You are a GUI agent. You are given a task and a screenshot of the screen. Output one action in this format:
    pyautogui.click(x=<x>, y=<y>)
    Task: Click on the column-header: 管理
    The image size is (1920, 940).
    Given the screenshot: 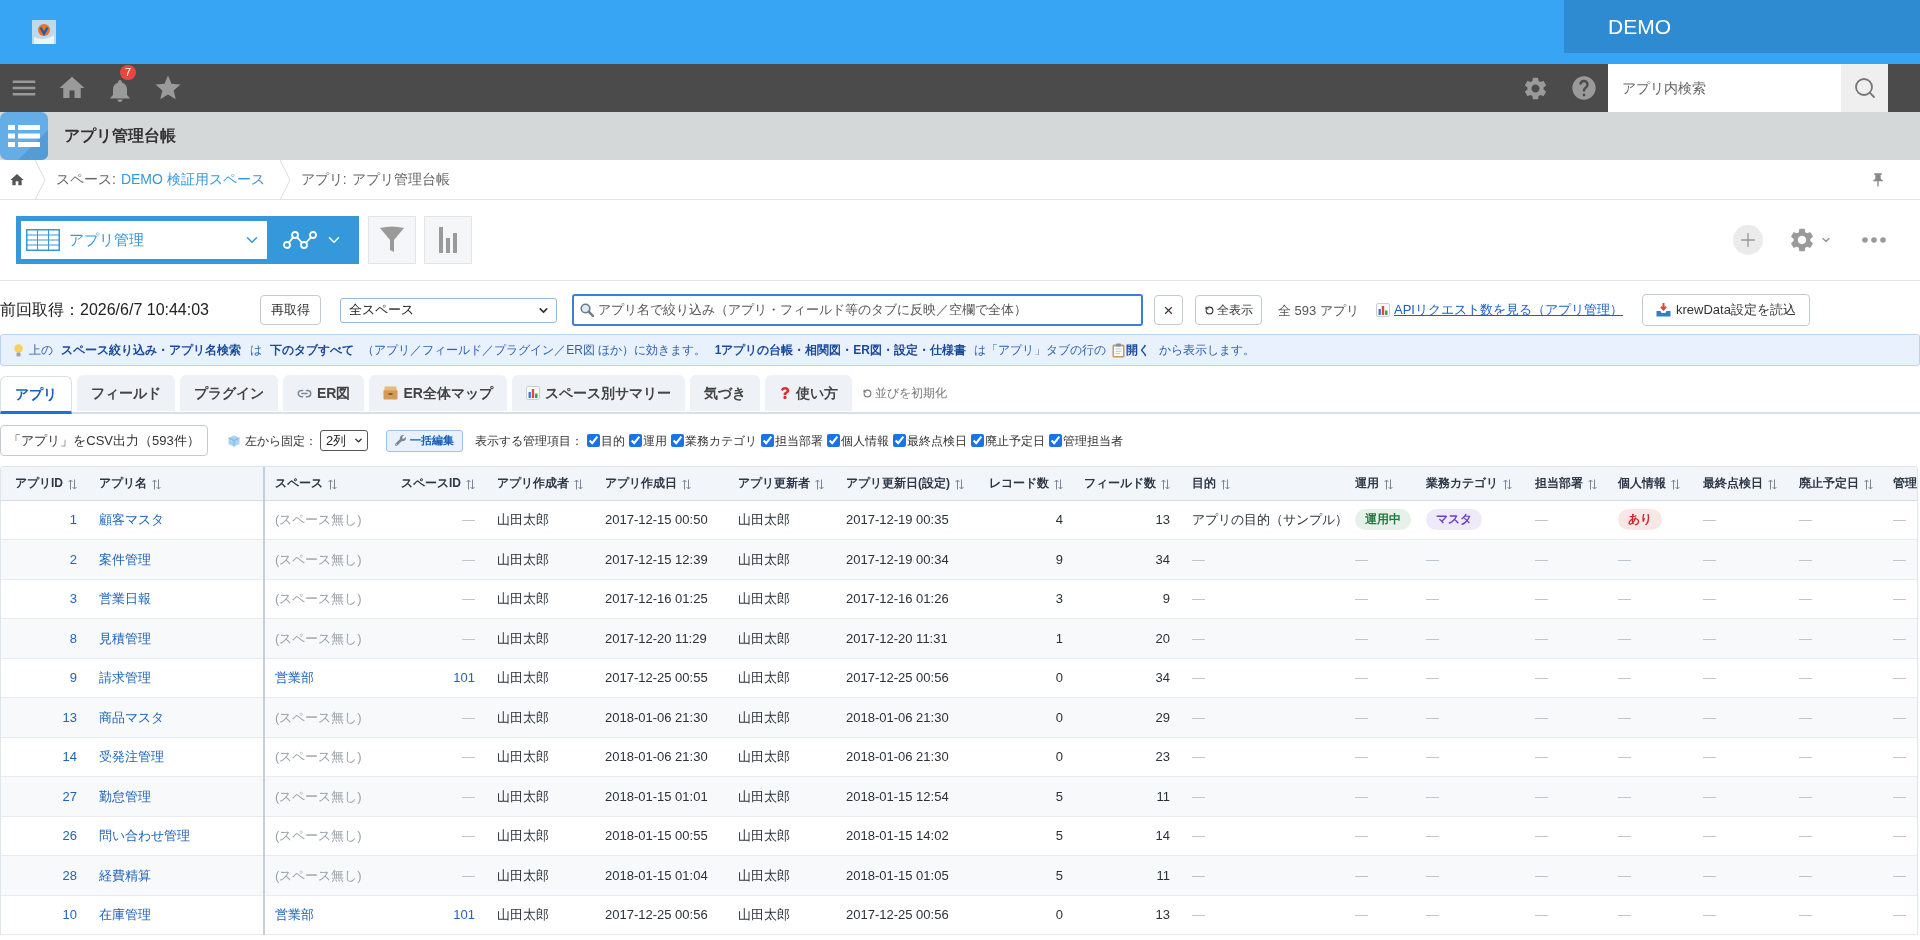 What is the action you would take?
    pyautogui.click(x=1900, y=483)
    